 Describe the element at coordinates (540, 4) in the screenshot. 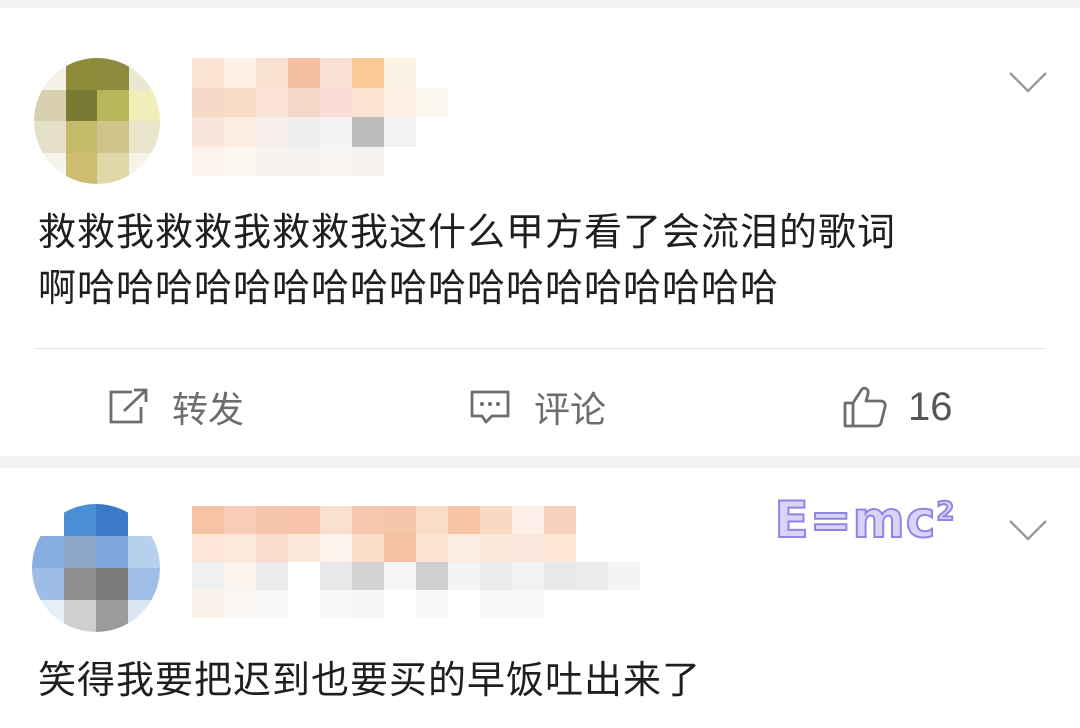

I see `top-separator` at that location.